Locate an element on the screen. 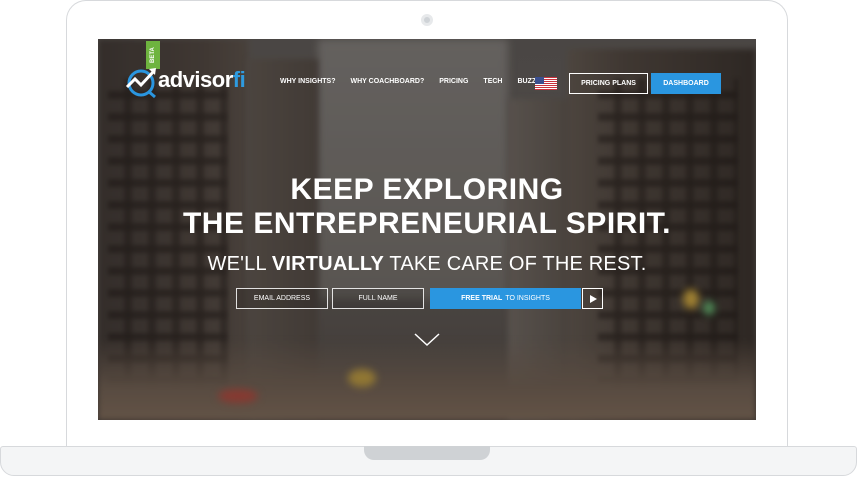  free-trial-rest: TO INSIGHTS is located at coordinates (527, 298).